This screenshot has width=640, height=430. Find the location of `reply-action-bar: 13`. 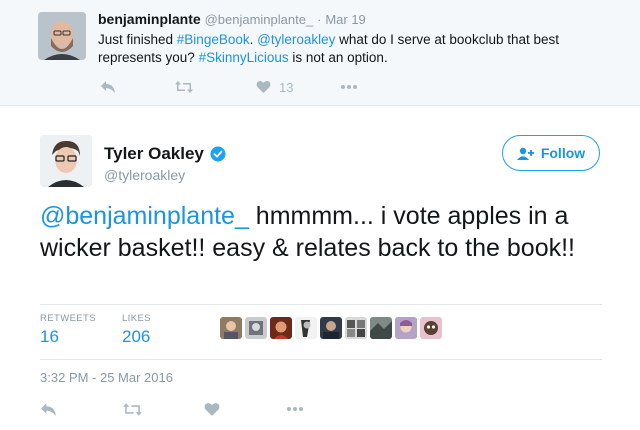

reply-action-bar: 13 is located at coordinates (229, 87).